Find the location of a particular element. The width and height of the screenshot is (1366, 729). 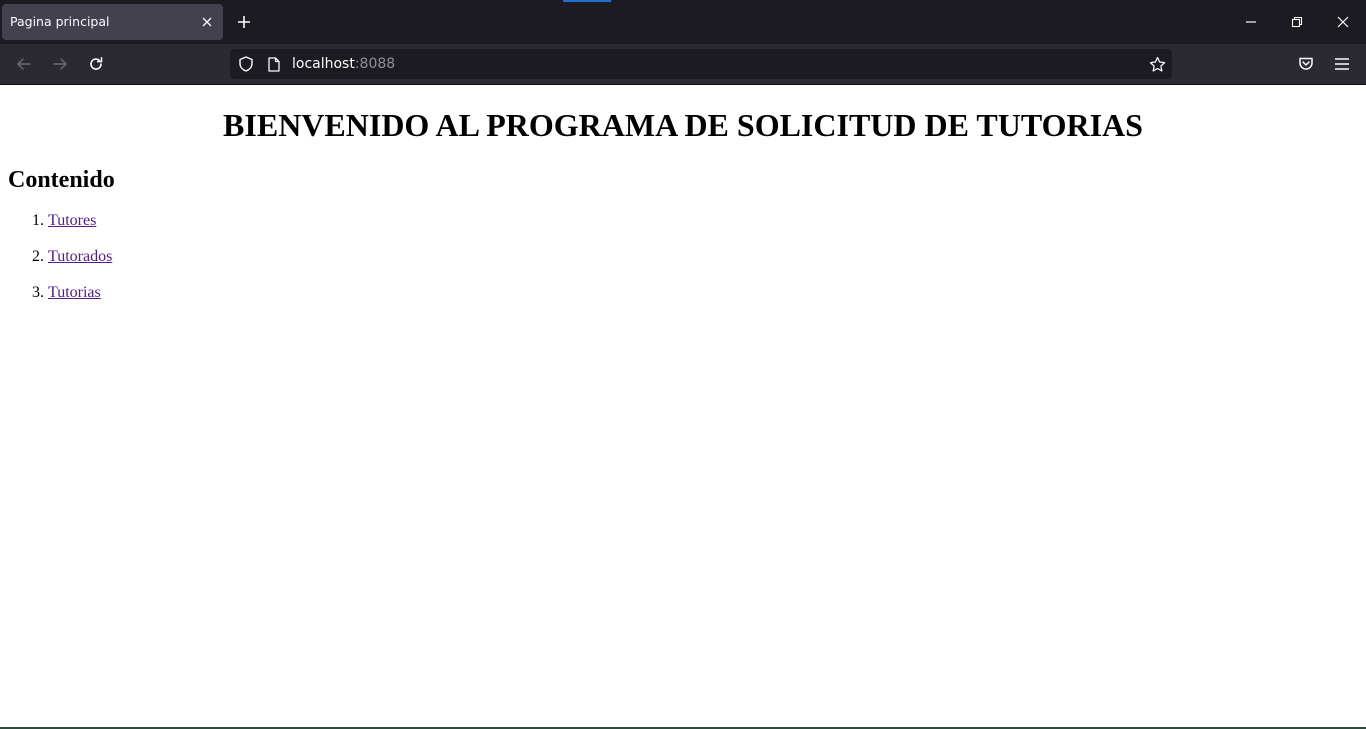

tab-strip-accent is located at coordinates (587, 1).